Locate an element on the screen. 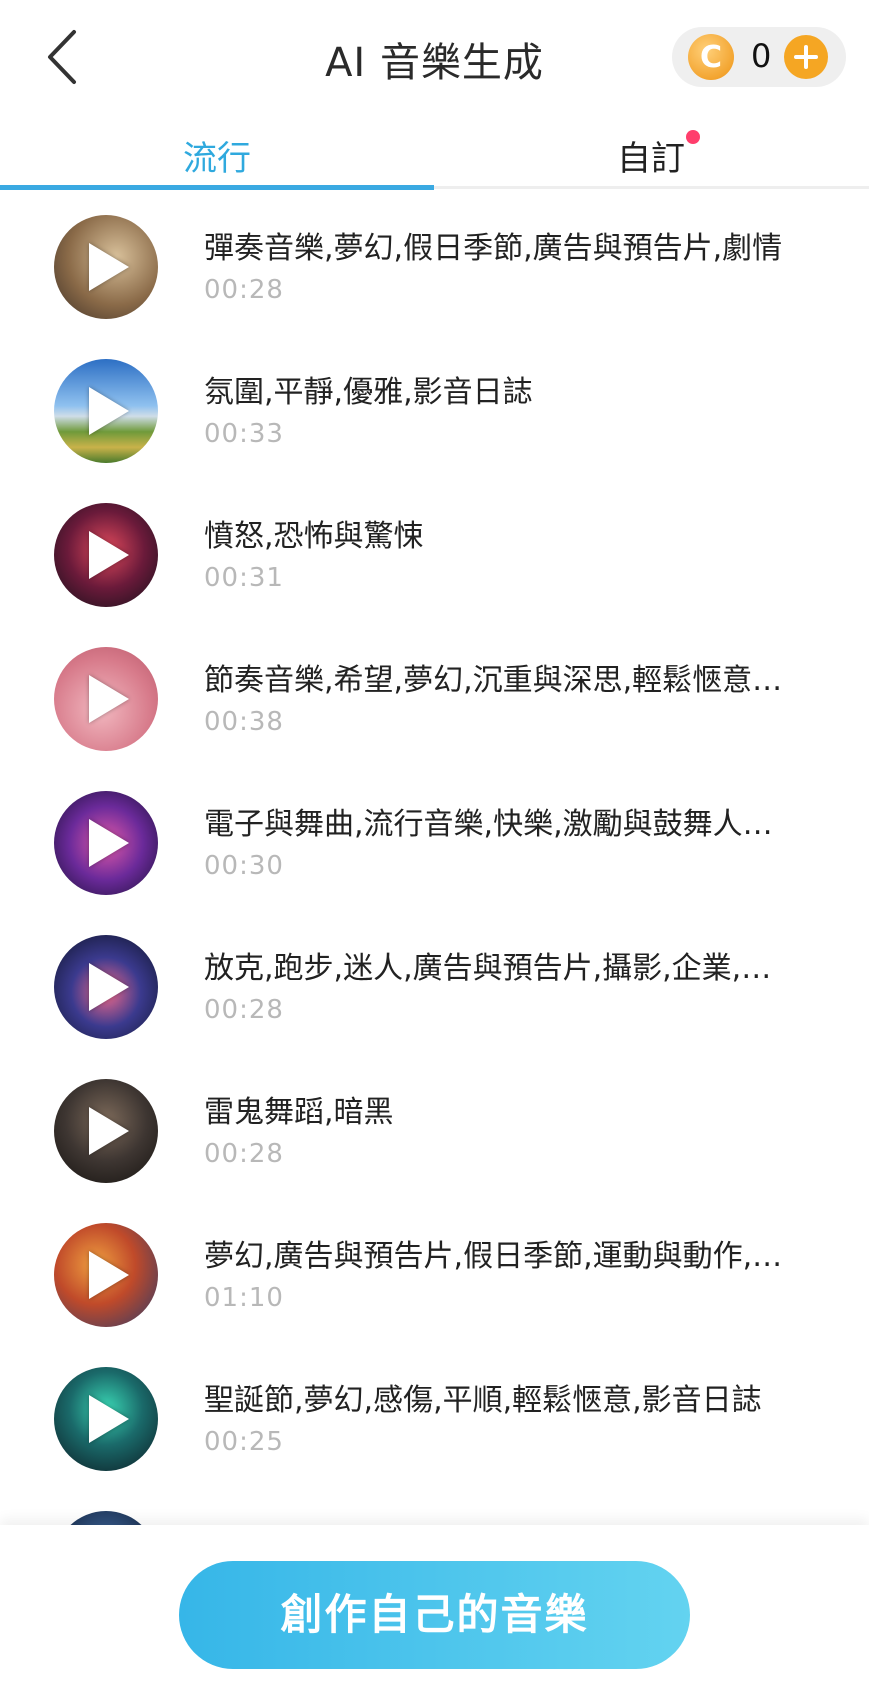 Image resolution: width=869 pixels, height=1699 pixels. list-item: 放克,跑步,迷人,廣告與預告片,攝影,企業,… 00:28 is located at coordinates (434, 987).